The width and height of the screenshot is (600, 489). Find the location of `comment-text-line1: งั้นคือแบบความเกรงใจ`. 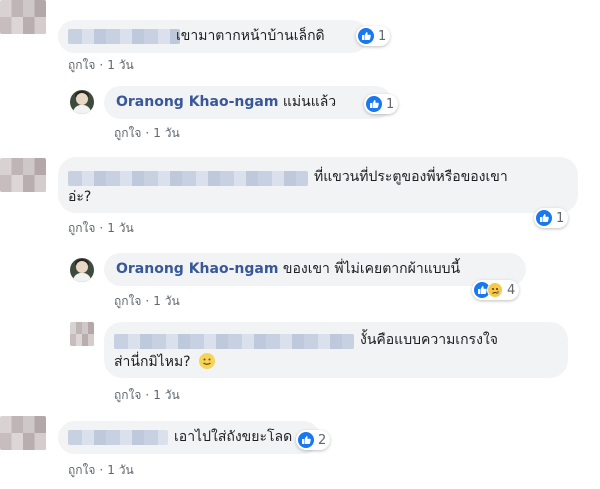

comment-text-line1: งั้นคือแบบความเกรงใจ is located at coordinates (429, 340).